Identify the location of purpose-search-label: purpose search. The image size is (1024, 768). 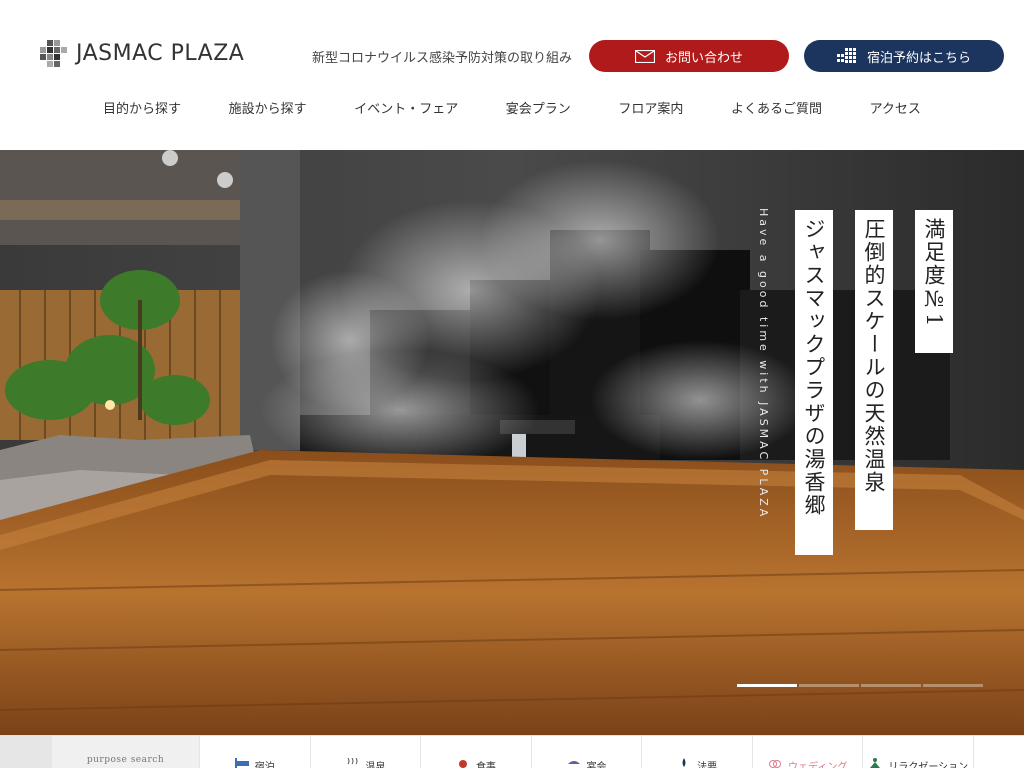
(125, 752).